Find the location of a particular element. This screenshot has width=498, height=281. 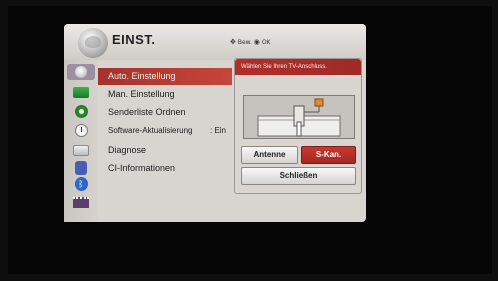

close-button: Schließen is located at coordinates (298, 176).